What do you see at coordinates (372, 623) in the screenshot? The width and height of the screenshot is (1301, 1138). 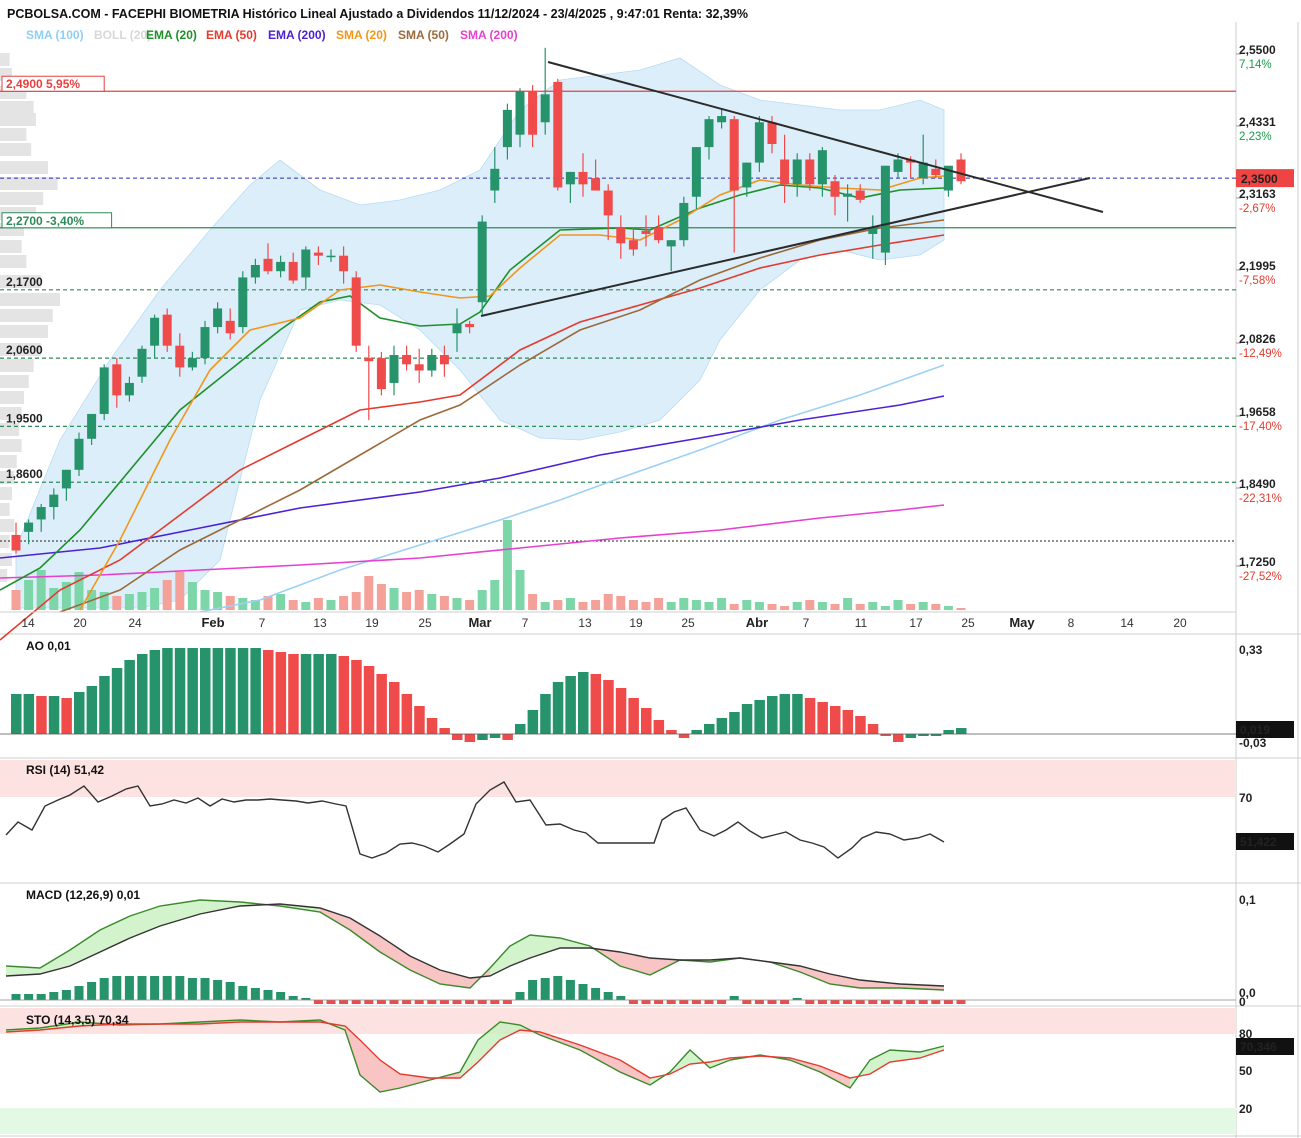 I see `time-tick-label: 19` at bounding box center [372, 623].